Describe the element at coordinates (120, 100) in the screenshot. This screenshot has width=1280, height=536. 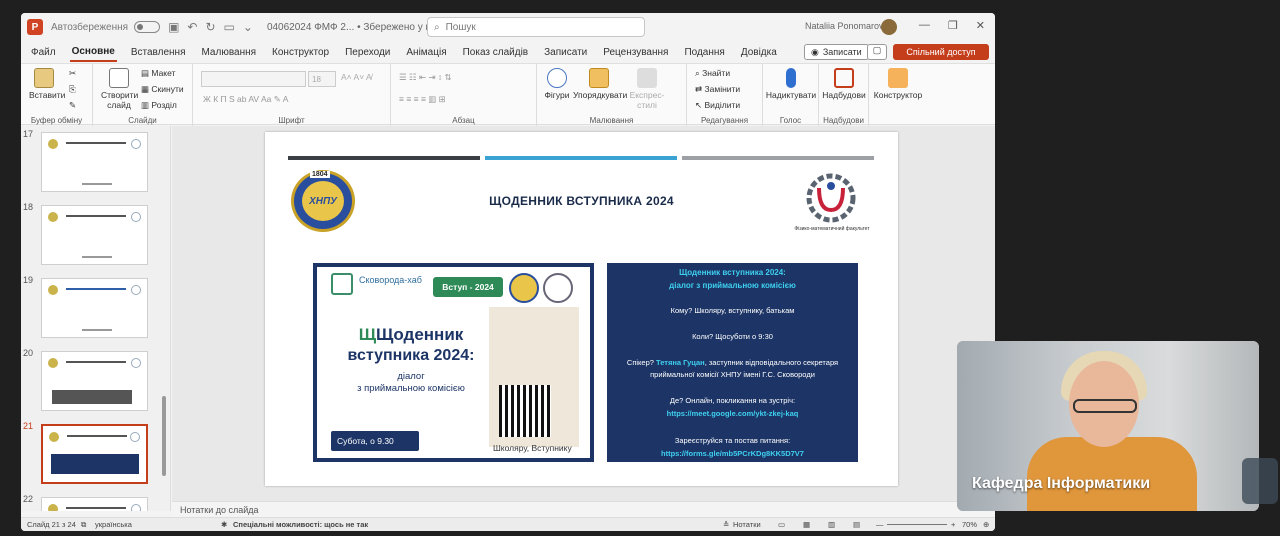
I see `new-slide-label: Створити слайд` at that location.